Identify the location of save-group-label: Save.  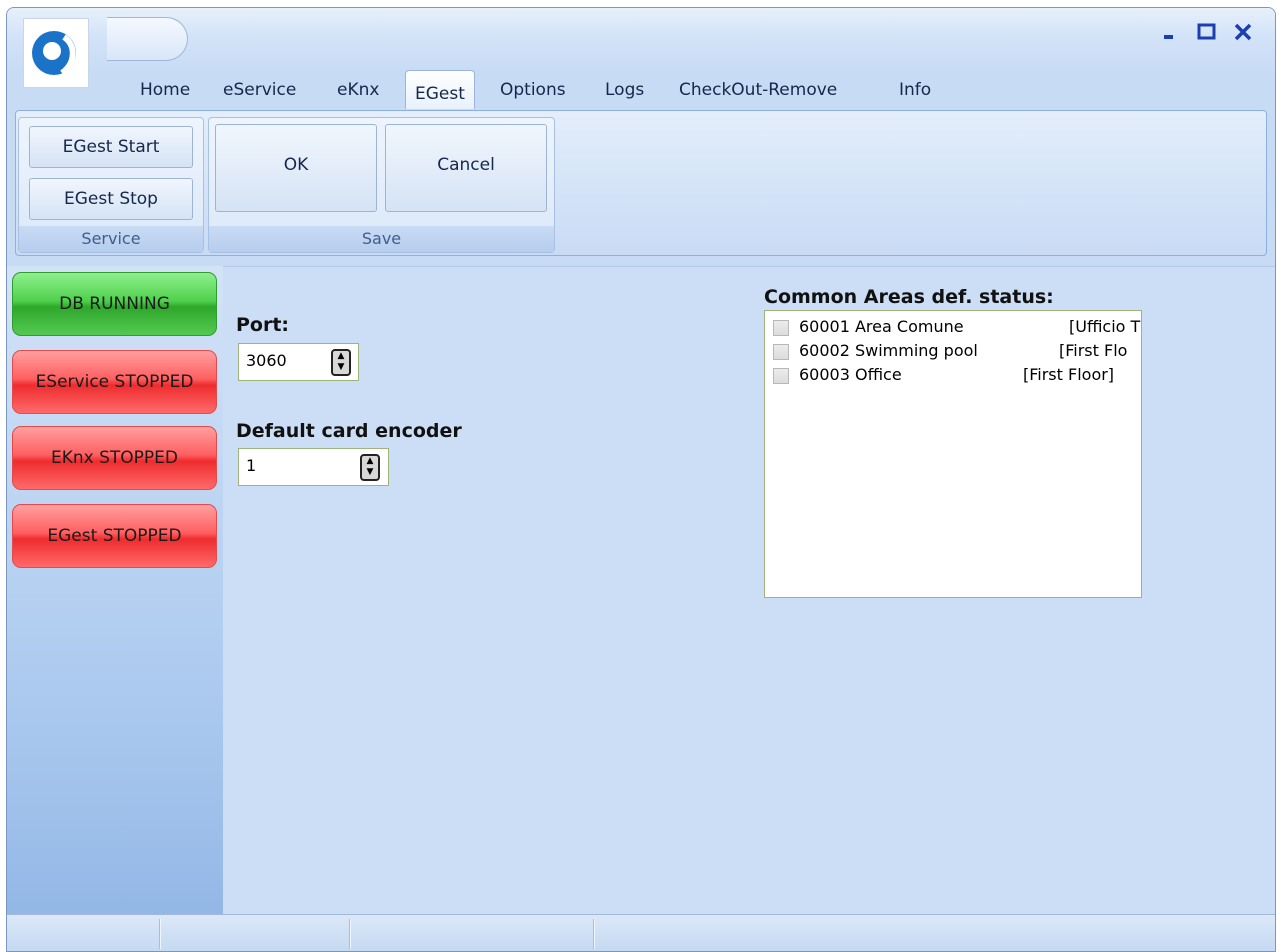
(381, 239).